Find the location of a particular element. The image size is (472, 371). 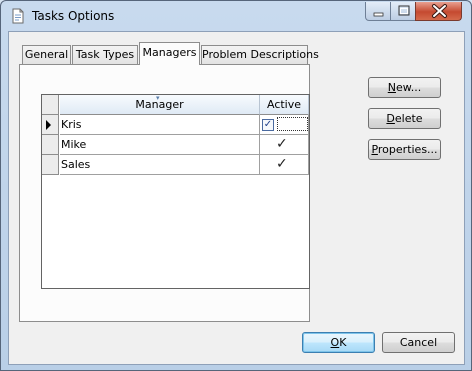

manager-name: Mike is located at coordinates (74, 144).